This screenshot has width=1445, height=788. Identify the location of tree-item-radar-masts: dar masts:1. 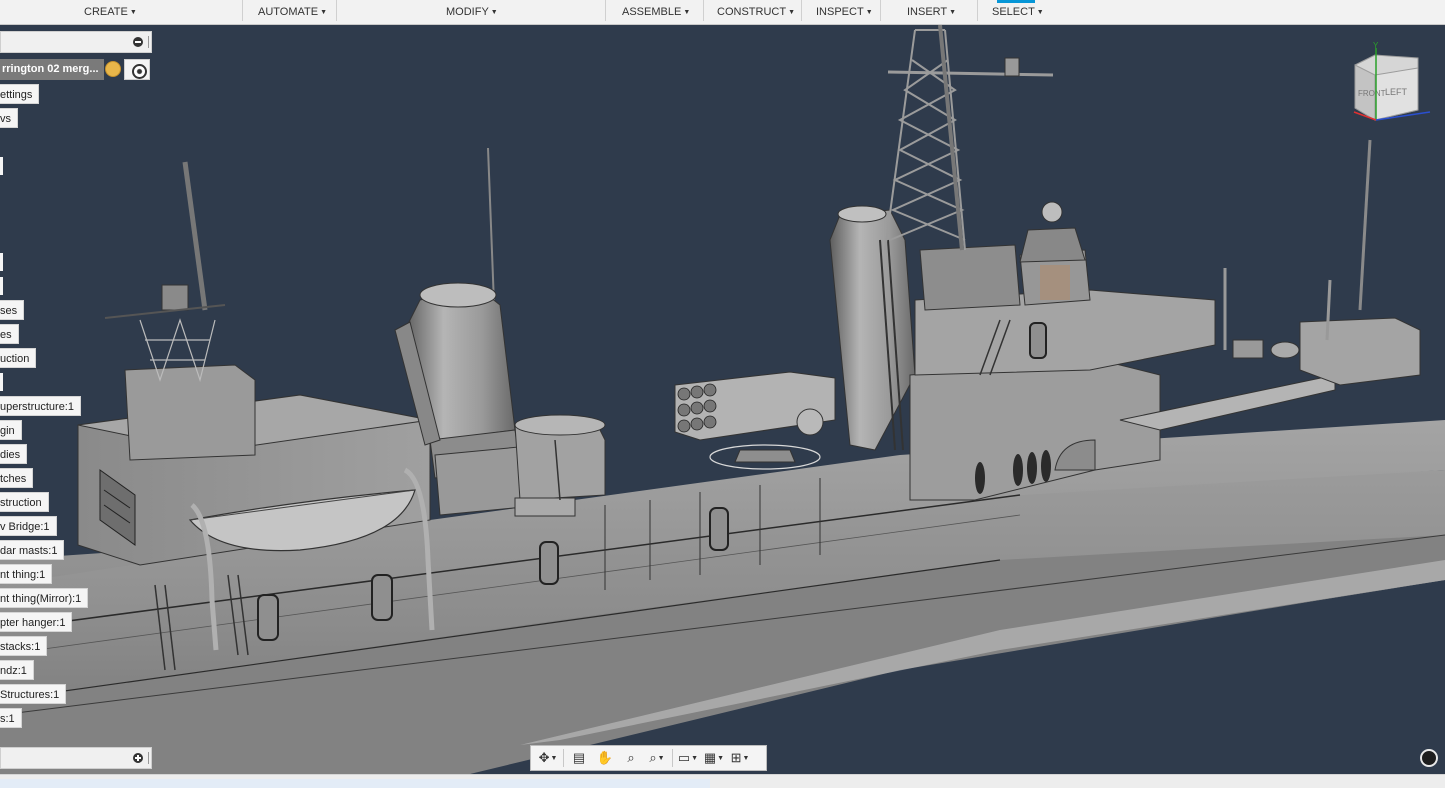
(32, 550).